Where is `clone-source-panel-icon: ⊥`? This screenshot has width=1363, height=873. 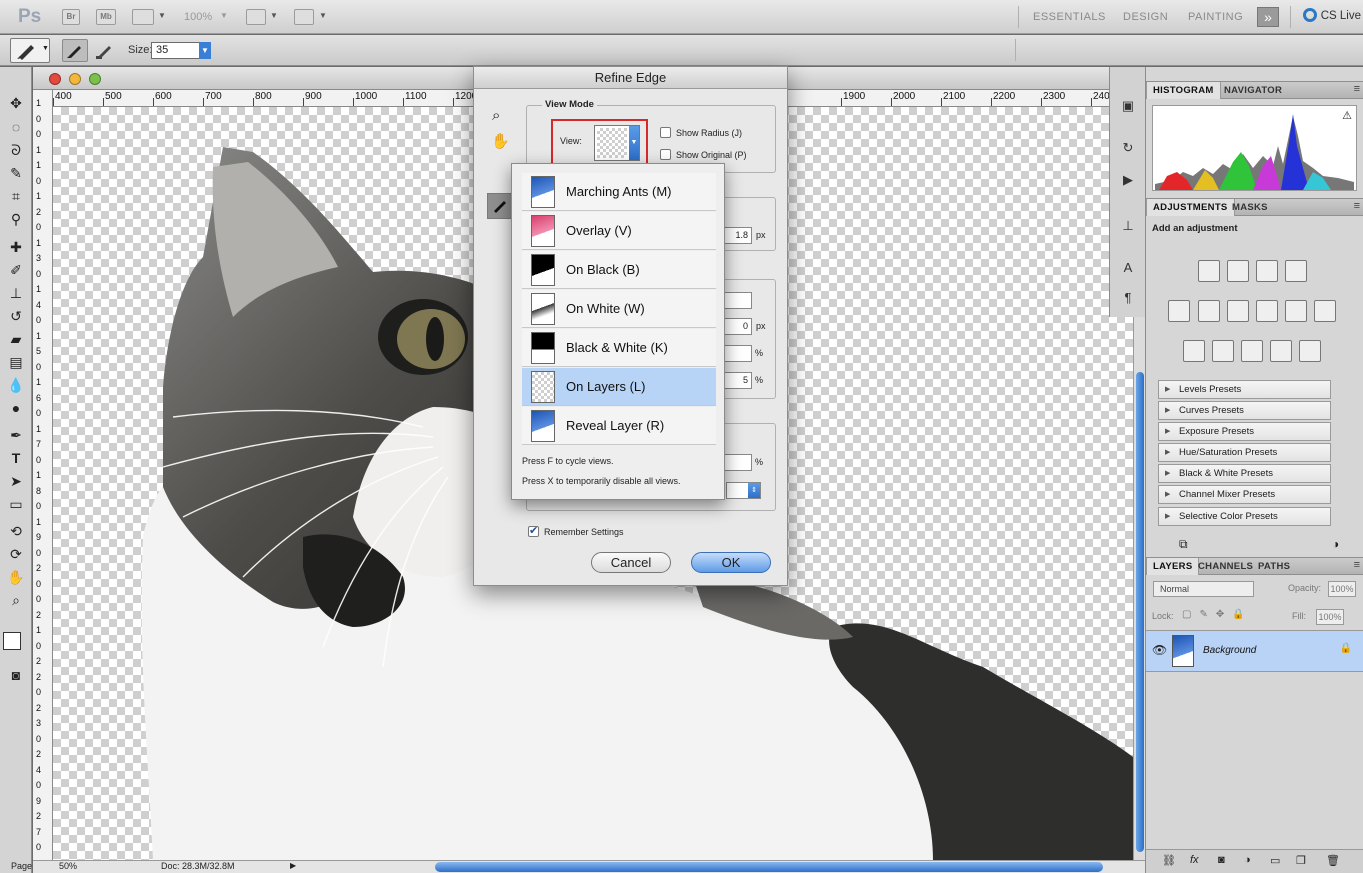 clone-source-panel-icon: ⊥ is located at coordinates (1128, 226).